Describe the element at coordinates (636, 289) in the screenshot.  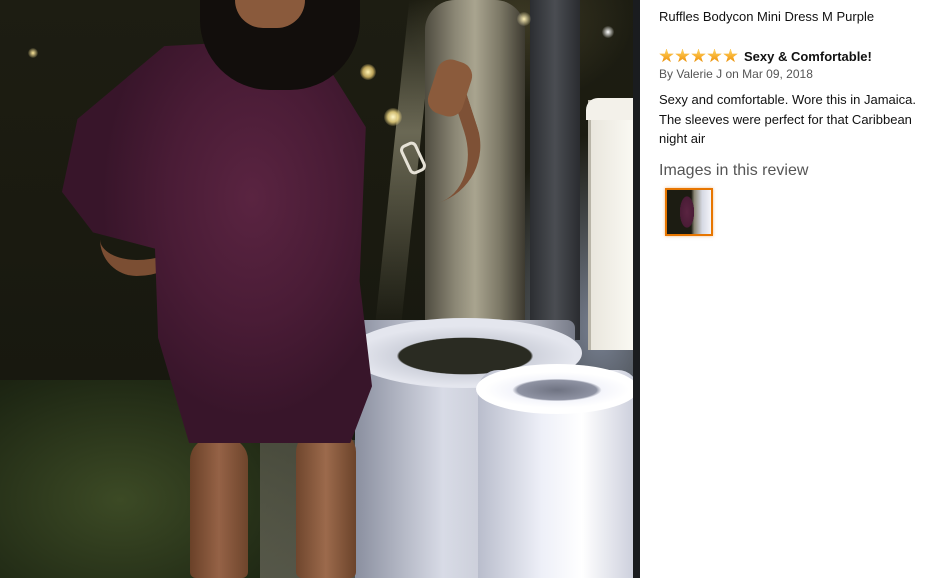
I see `photo-panel-divider` at that location.